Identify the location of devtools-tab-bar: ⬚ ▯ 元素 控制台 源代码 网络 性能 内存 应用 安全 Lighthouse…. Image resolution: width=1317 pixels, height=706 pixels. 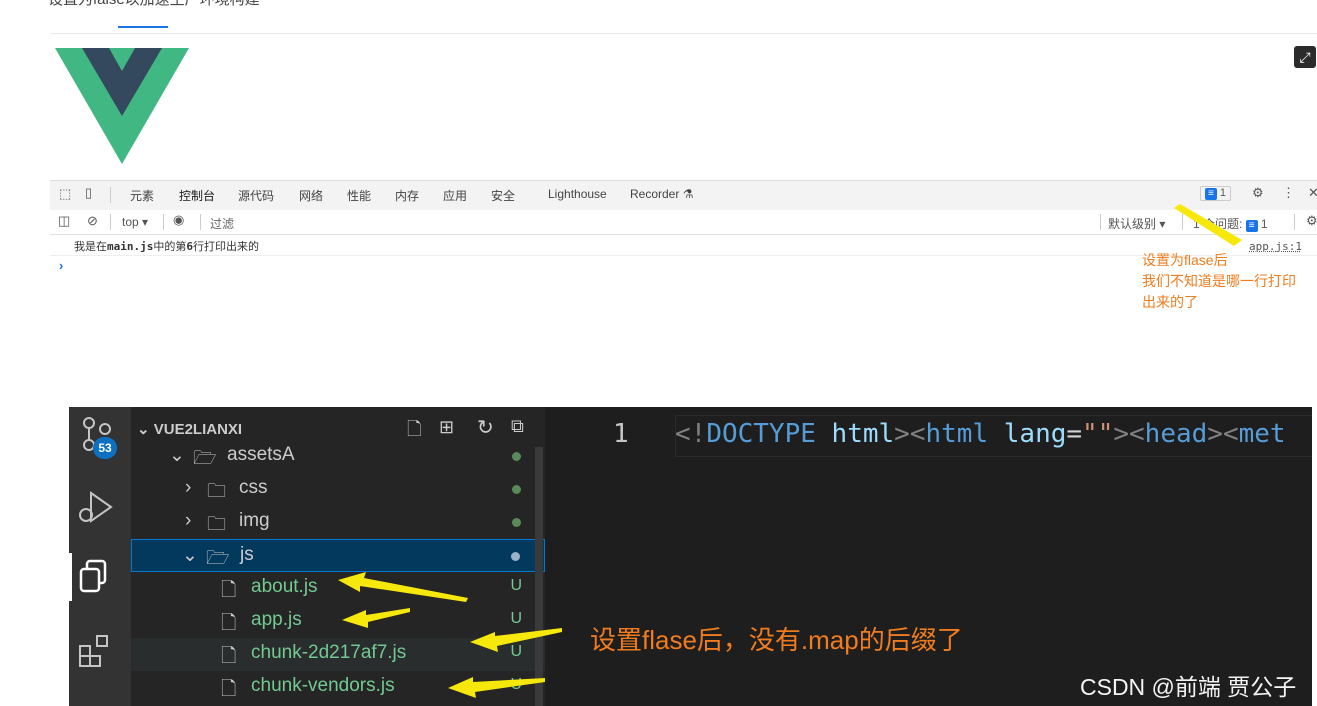
(683, 195).